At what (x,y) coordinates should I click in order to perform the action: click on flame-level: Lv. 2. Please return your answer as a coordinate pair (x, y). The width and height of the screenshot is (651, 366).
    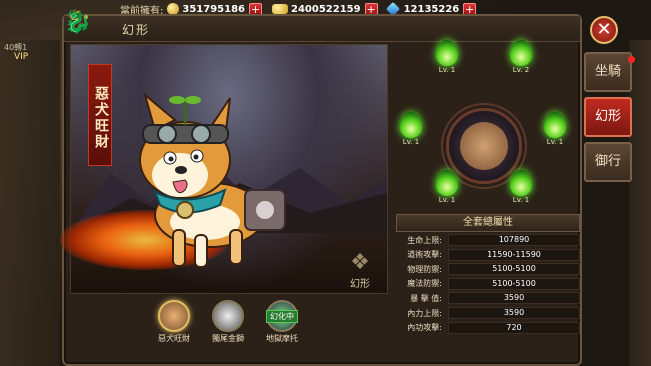
    Looking at the image, I should click on (521, 70).